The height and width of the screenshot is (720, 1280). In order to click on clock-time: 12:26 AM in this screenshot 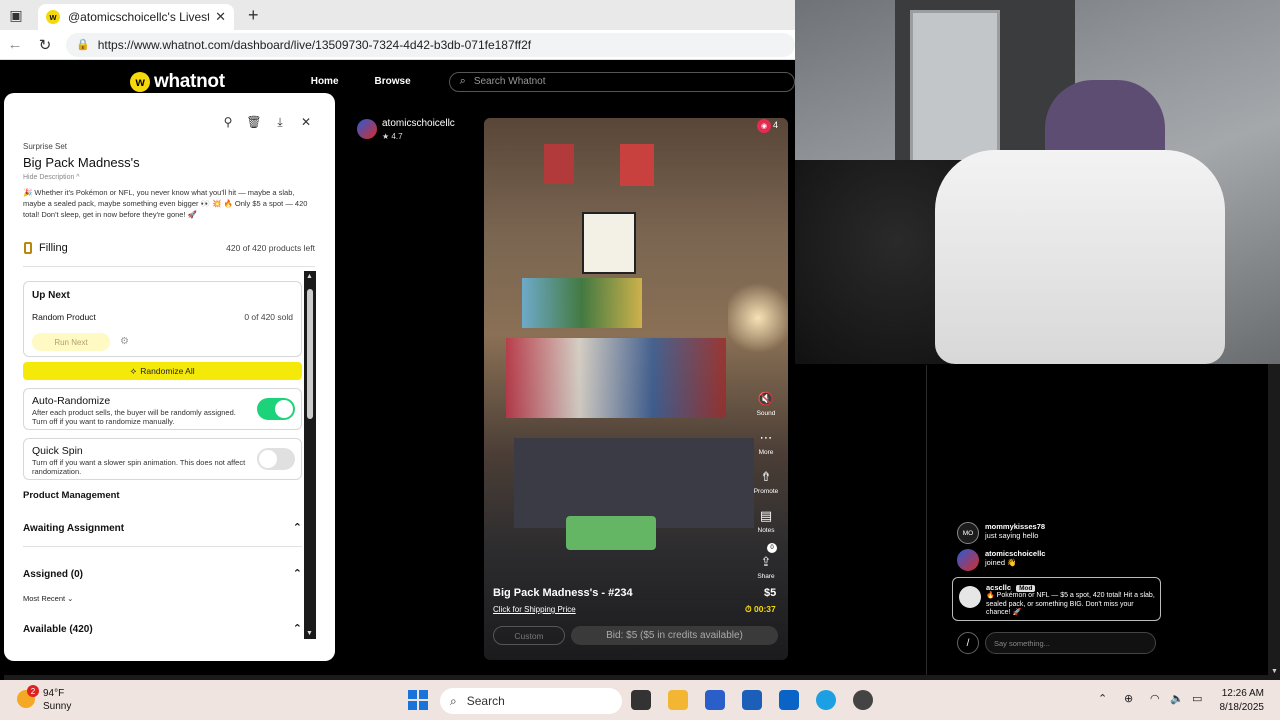, I will do `click(1241, 693)`.